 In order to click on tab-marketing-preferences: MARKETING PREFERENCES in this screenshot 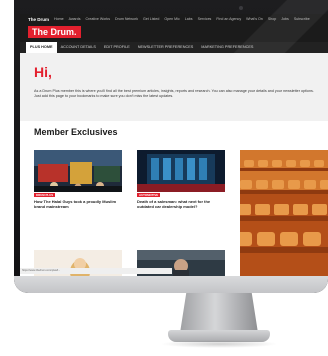, I will do `click(227, 47)`.